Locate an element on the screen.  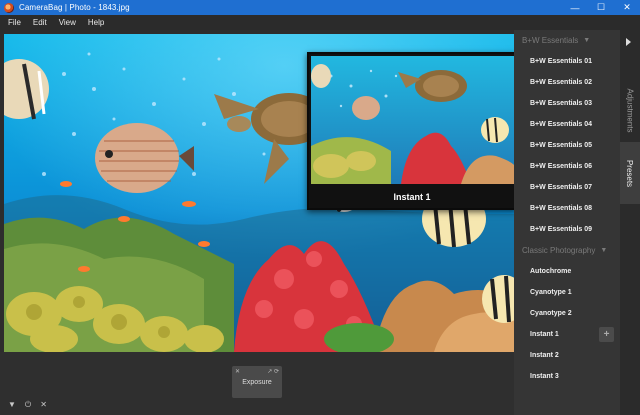
collapse-arrow-icon: ▼ is located at coordinates (12, 405).